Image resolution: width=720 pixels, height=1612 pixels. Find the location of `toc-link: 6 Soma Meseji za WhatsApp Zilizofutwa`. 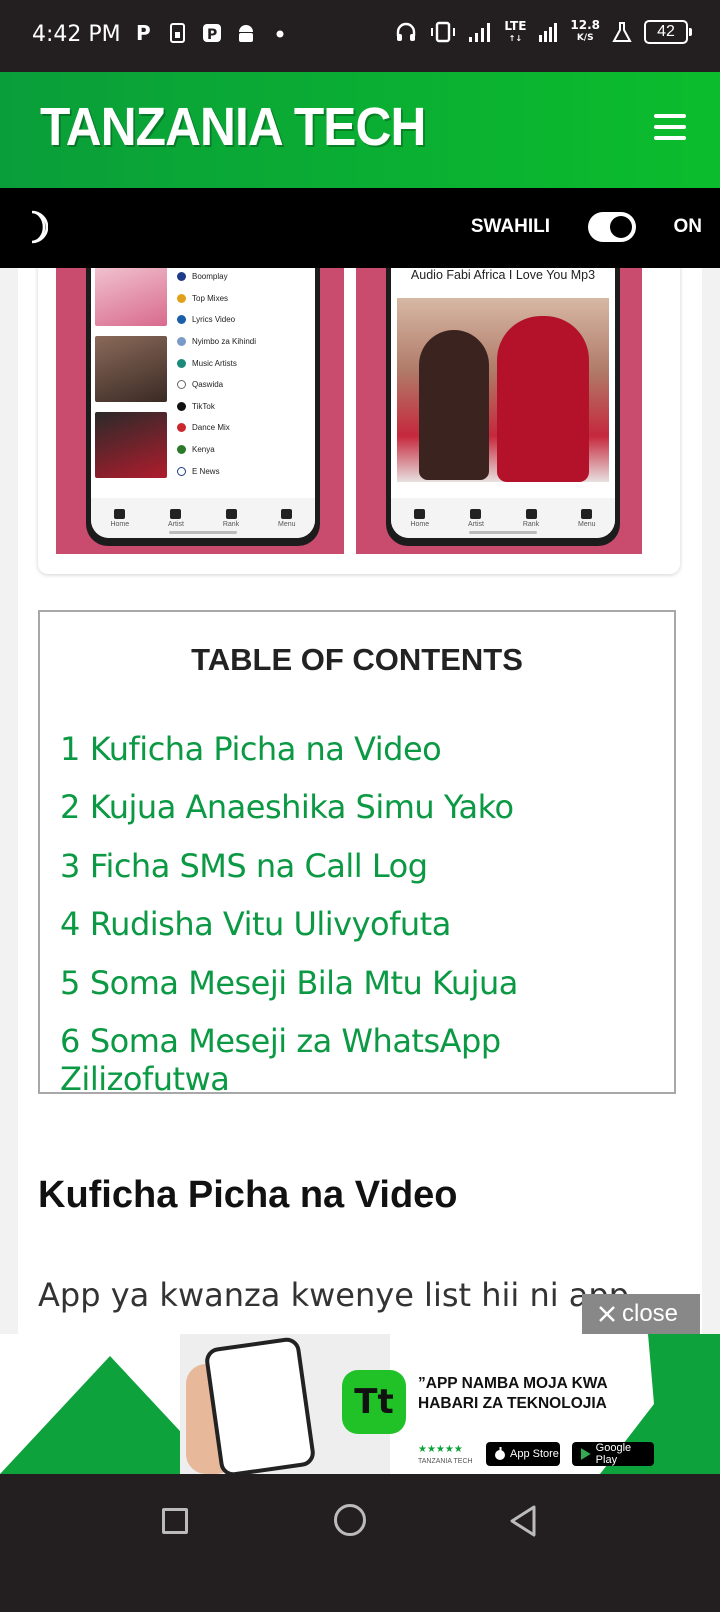

toc-link: 6 Soma Meseji za WhatsApp Zilizofutwa is located at coordinates (367, 1060).